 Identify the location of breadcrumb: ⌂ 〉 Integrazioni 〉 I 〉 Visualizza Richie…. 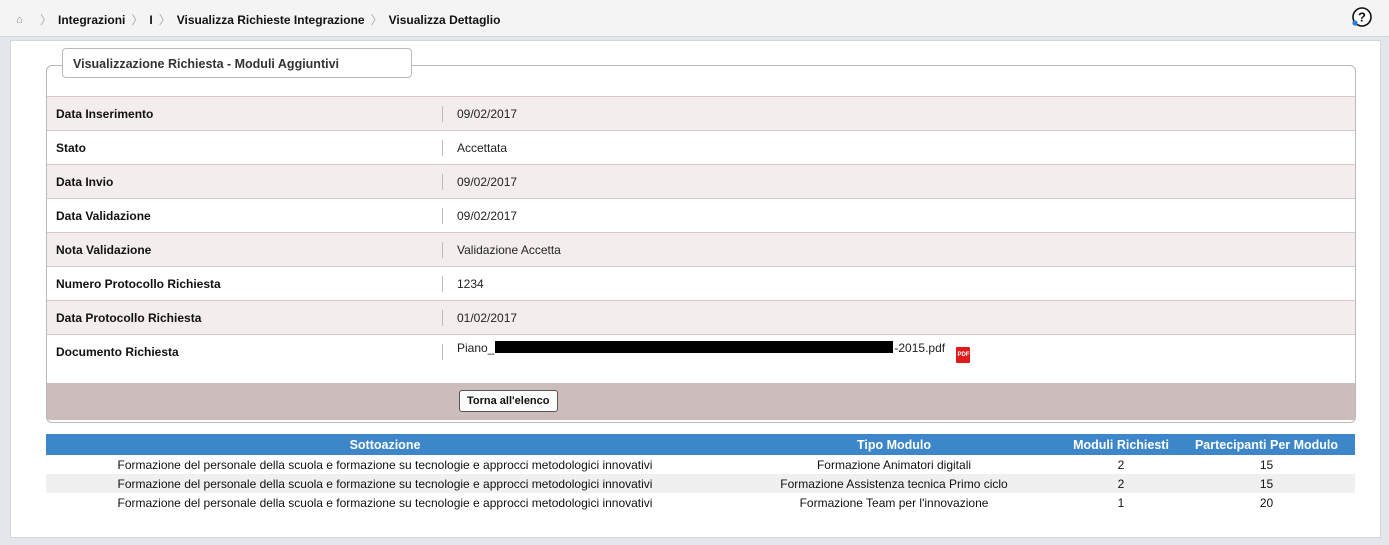
(258, 19).